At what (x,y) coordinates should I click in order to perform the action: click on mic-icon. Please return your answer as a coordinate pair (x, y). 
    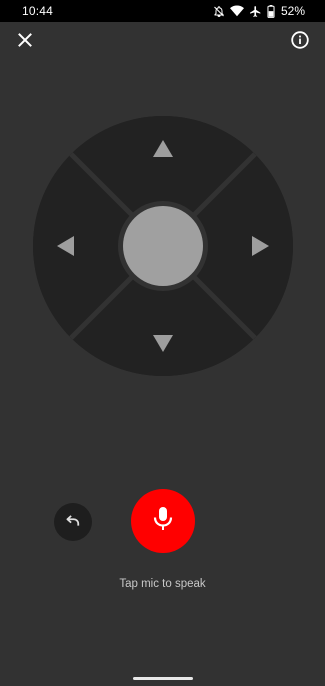
    Looking at the image, I should click on (163, 521).